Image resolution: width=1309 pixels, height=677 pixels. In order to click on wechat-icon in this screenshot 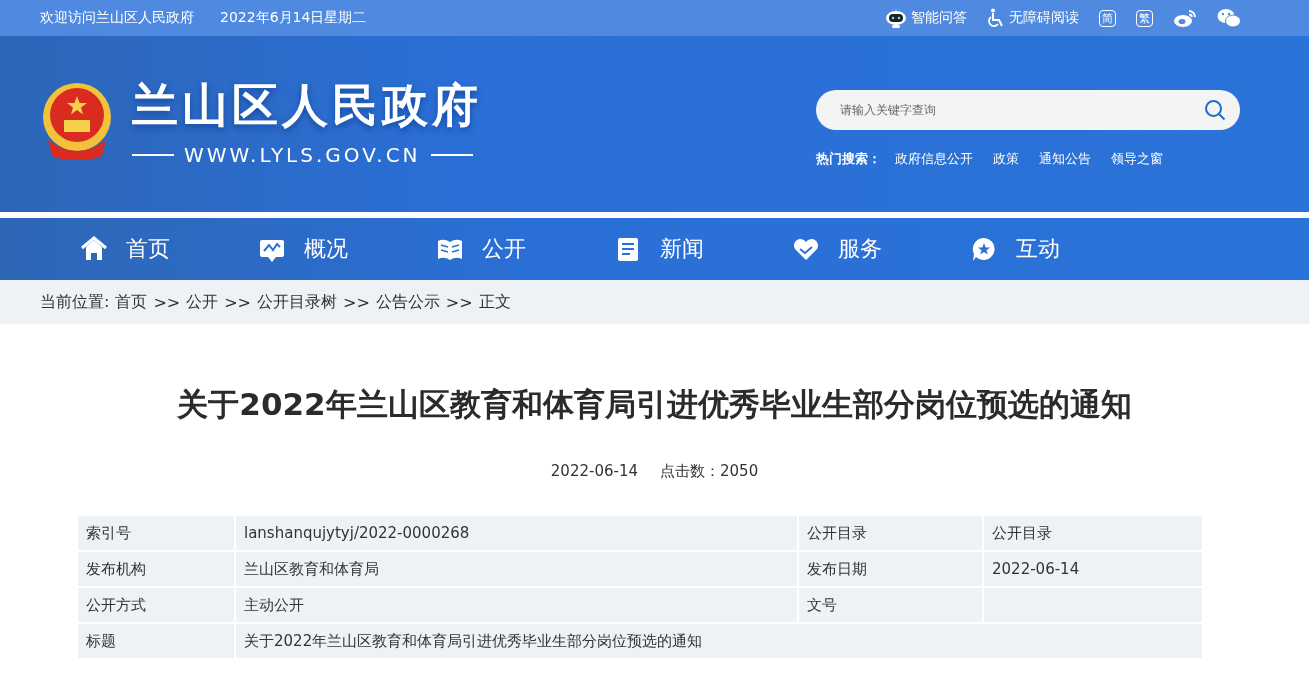, I will do `click(1229, 18)`.